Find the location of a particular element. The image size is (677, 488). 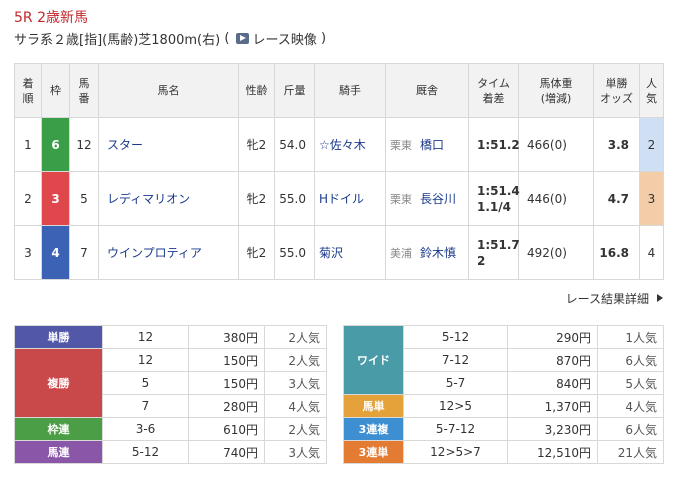

popularity: 2 is located at coordinates (651, 144).